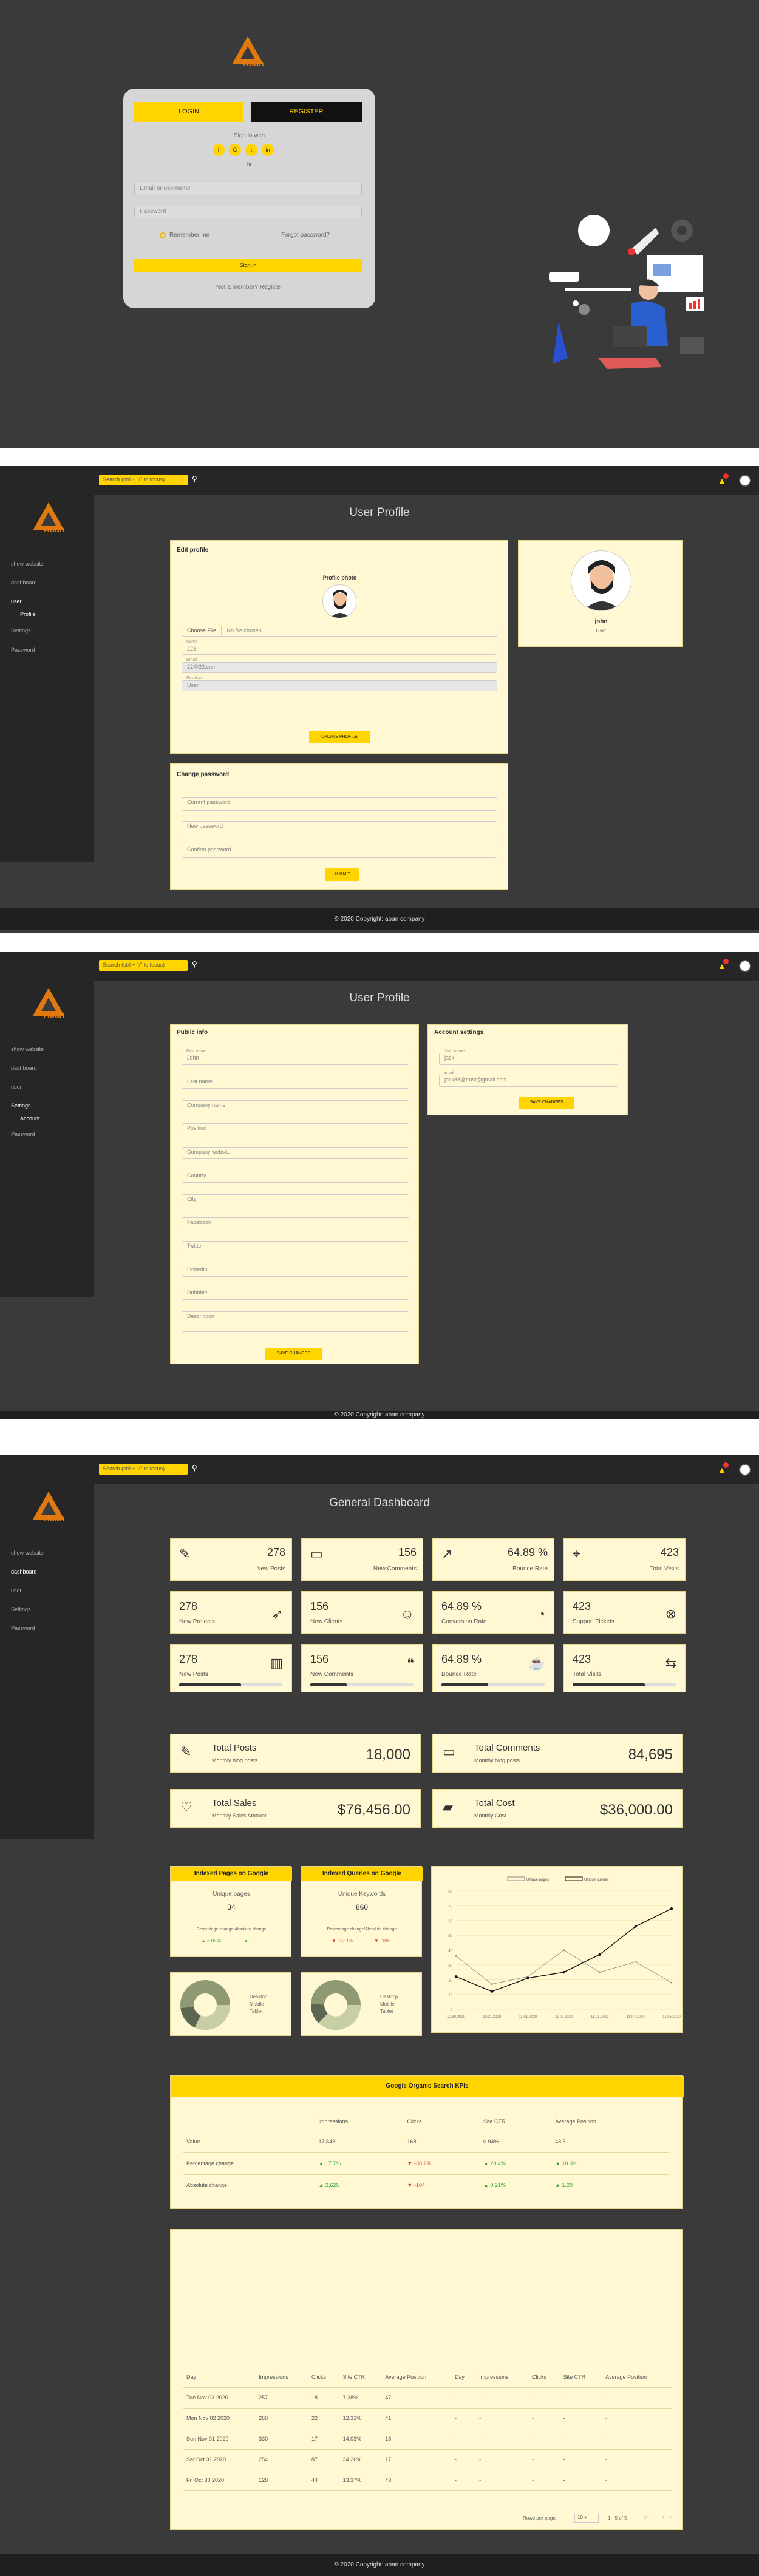 The image size is (759, 2576). What do you see at coordinates (339, 827) in the screenshot?
I see `new-password-input: New password` at bounding box center [339, 827].